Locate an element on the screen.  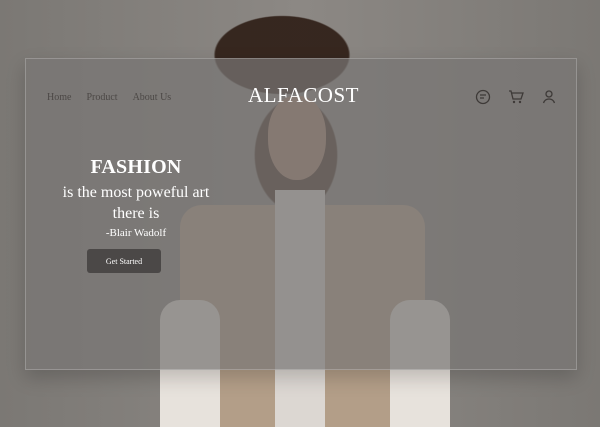
hero-headline: FASHION is located at coordinates (136, 167).